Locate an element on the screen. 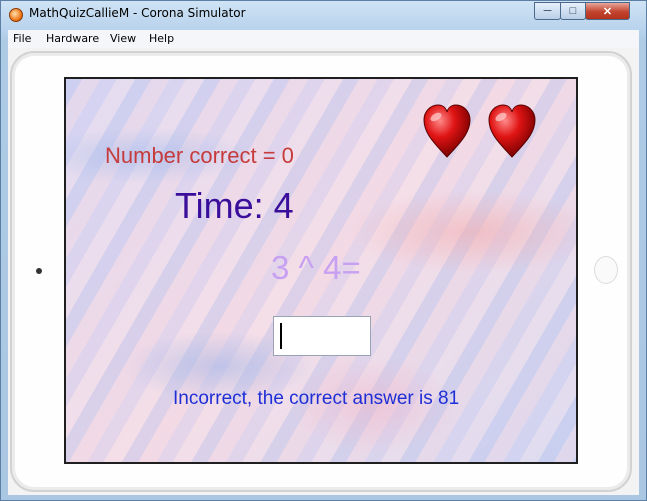 Image resolution: width=647 pixels, height=501 pixels. camera-icon is located at coordinates (39, 271).